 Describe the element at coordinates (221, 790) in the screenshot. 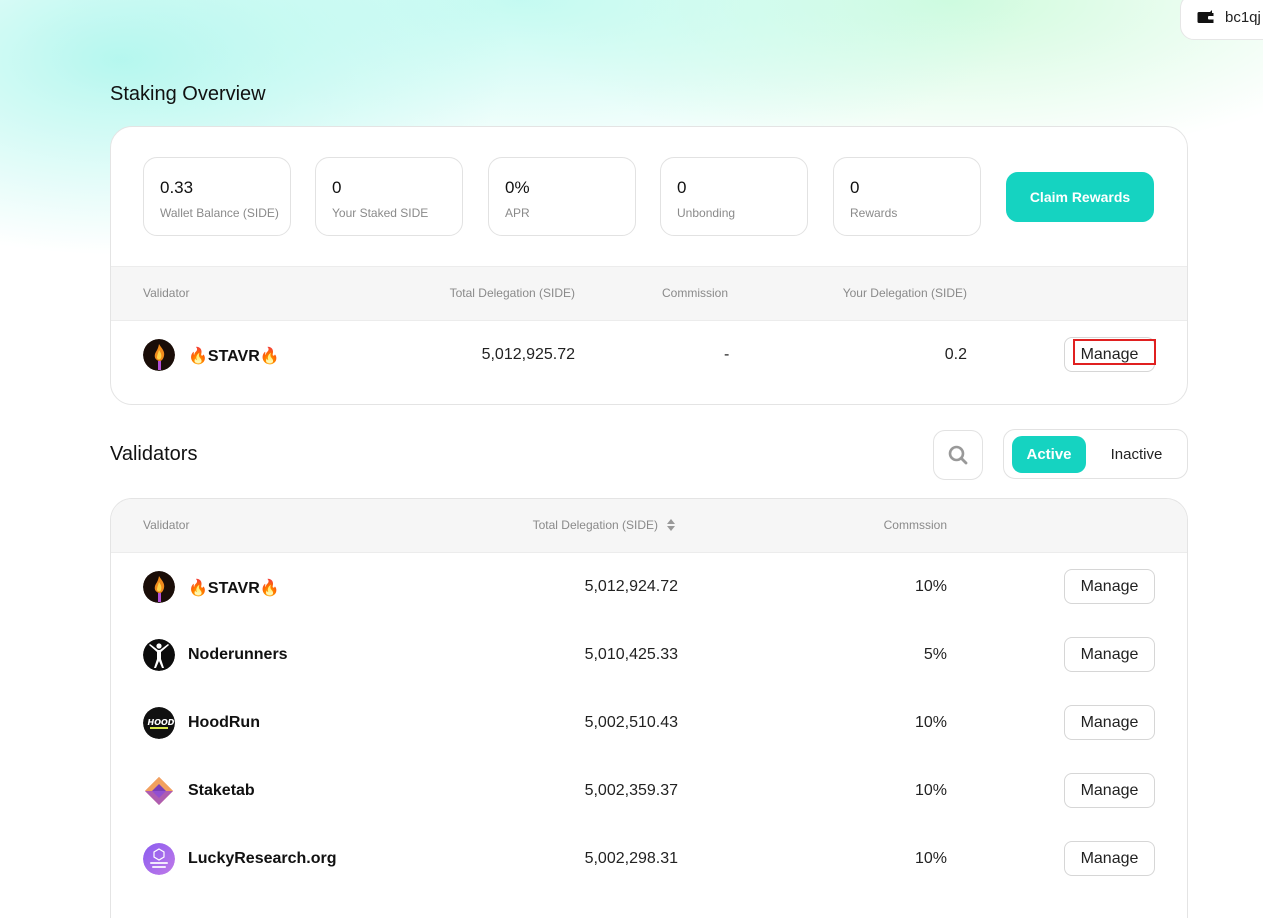

I see `validator-name: Staketab` at that location.